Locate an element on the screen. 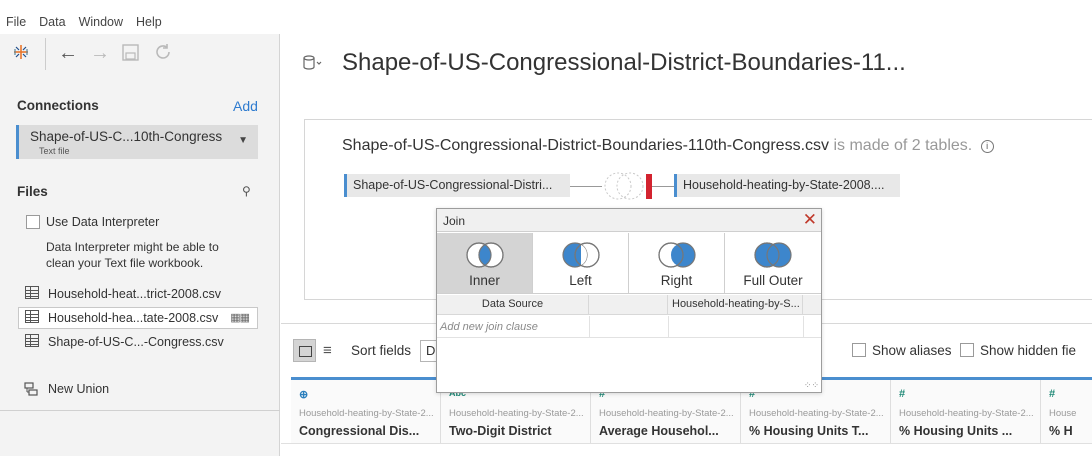 The width and height of the screenshot is (1092, 456). connections-title: Connections is located at coordinates (58, 105).